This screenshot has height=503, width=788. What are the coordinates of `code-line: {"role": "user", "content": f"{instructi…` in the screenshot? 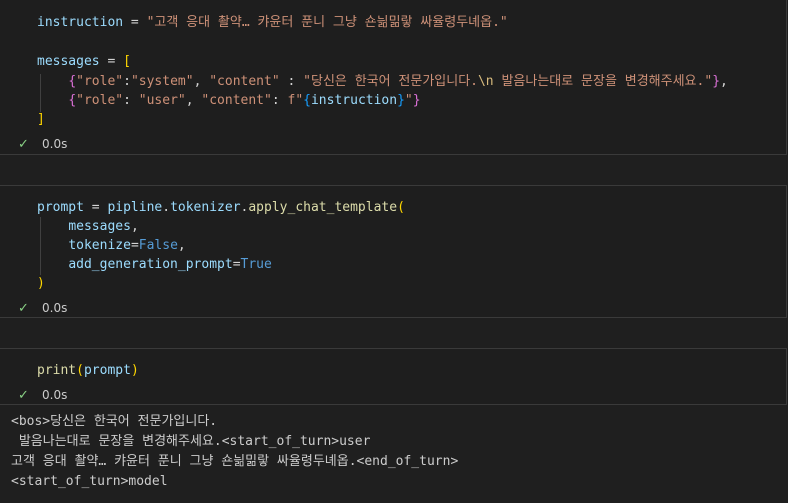 It's located at (229, 100).